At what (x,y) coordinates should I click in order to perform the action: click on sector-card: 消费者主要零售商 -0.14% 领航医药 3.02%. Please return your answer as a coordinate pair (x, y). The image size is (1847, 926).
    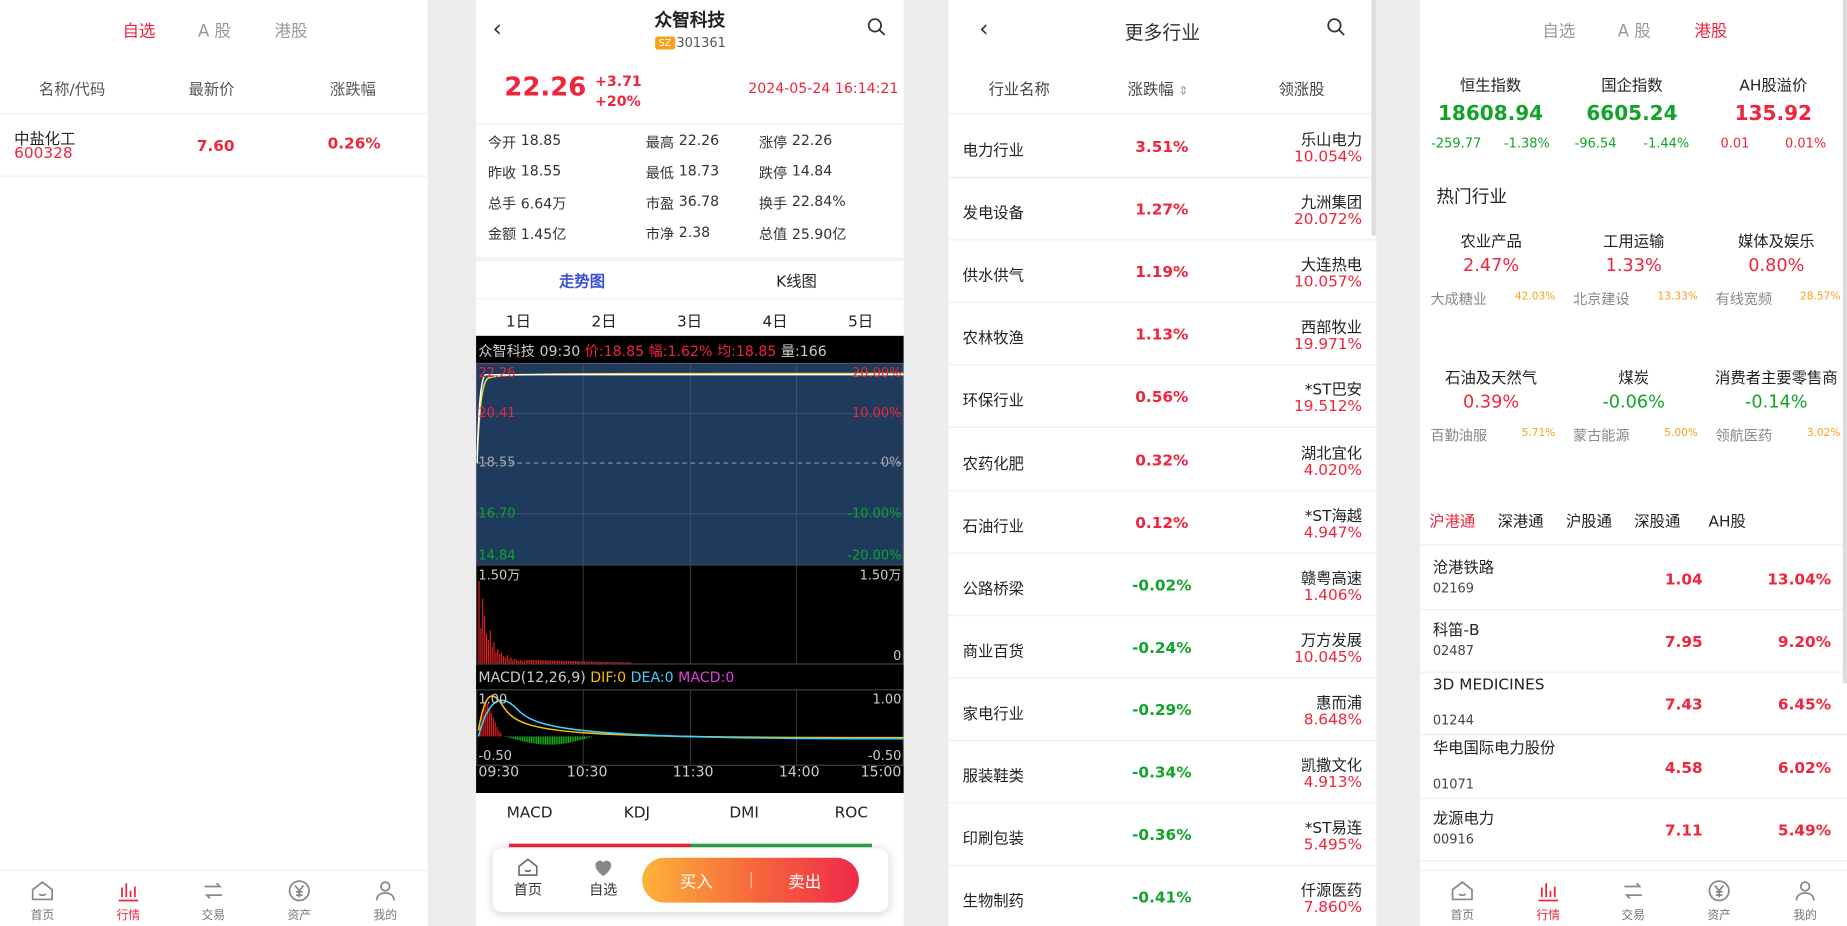
    Looking at the image, I should click on (1776, 412).